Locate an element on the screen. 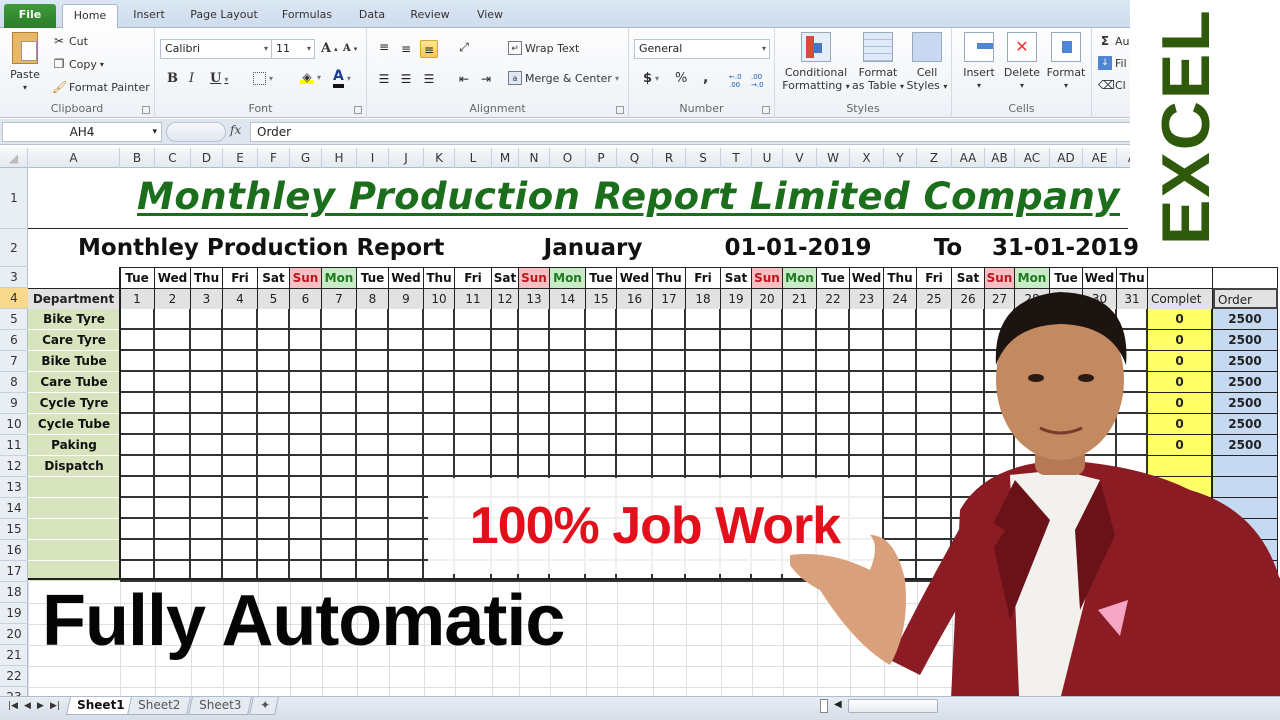  department-name: Care Tube is located at coordinates (74, 382).